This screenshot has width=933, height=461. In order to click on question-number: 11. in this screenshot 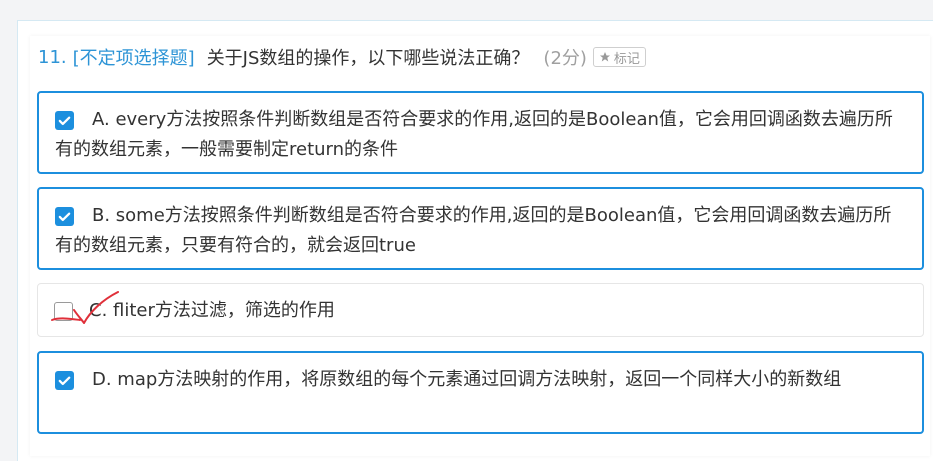, I will do `click(52, 57)`.